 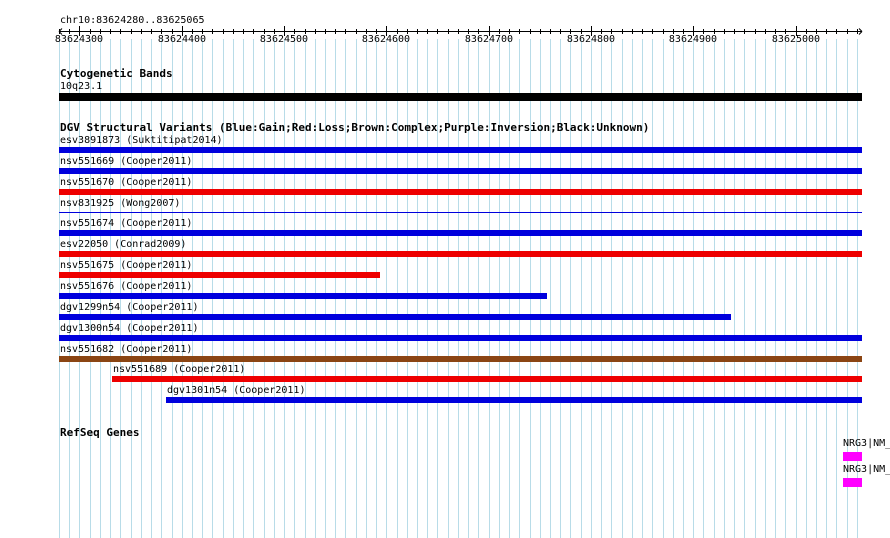 What do you see at coordinates (460, 97) in the screenshot?
I see `cytoband-bar` at bounding box center [460, 97].